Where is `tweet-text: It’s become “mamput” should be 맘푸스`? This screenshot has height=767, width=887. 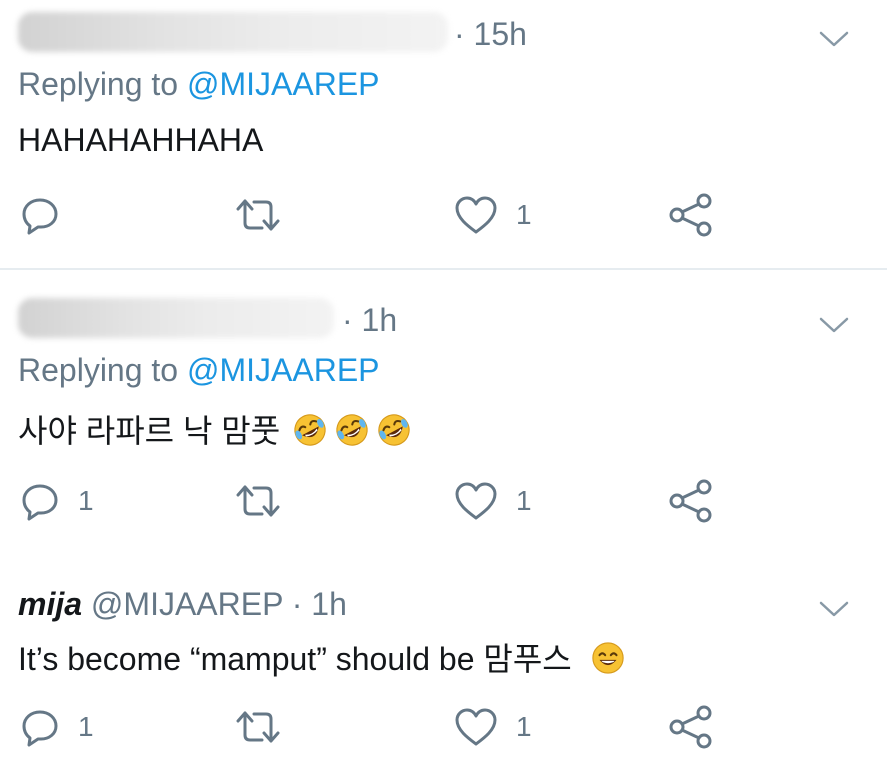 tweet-text: It’s become “mamput” should be 맘푸스 is located at coordinates (321, 657).